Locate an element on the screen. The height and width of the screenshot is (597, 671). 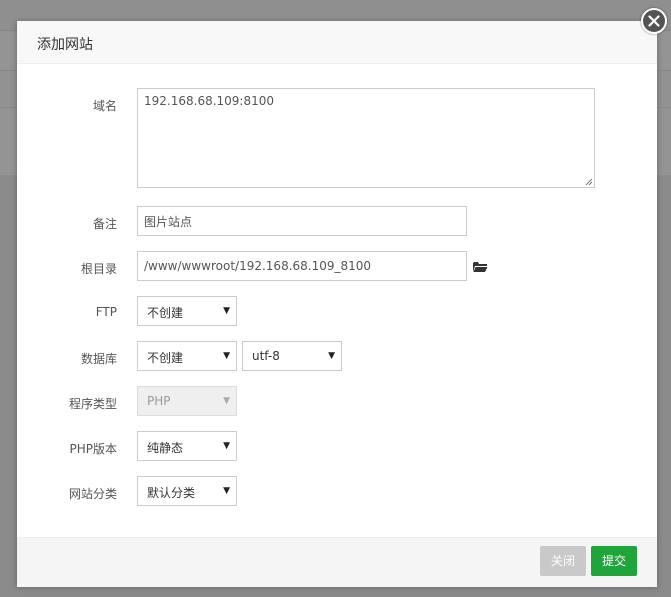
submit-button: 提交 is located at coordinates (614, 561).